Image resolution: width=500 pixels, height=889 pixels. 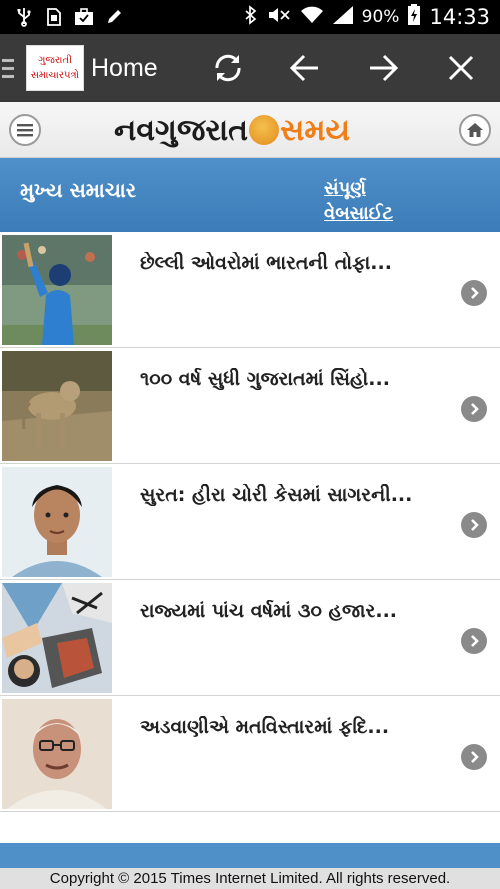 I want to click on pencil-icon, so click(x=114, y=17).